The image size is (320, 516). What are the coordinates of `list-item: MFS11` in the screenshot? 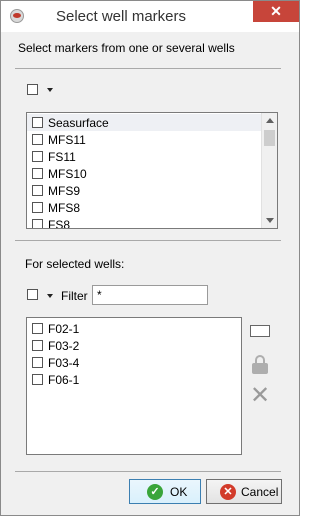 It's located at (152, 139).